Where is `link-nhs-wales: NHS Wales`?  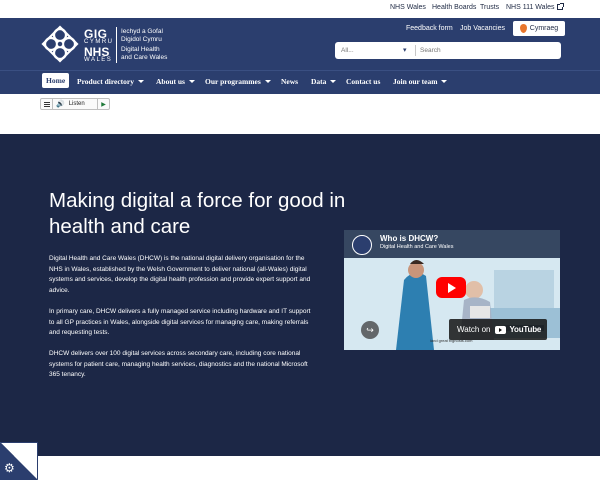
link-nhs-wales: NHS Wales is located at coordinates (408, 7).